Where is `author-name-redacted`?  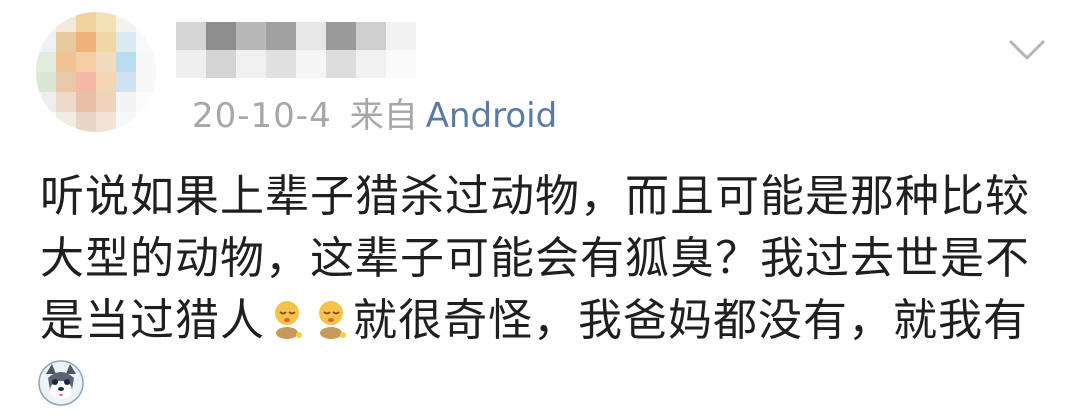 author-name-redacted is located at coordinates (296, 50).